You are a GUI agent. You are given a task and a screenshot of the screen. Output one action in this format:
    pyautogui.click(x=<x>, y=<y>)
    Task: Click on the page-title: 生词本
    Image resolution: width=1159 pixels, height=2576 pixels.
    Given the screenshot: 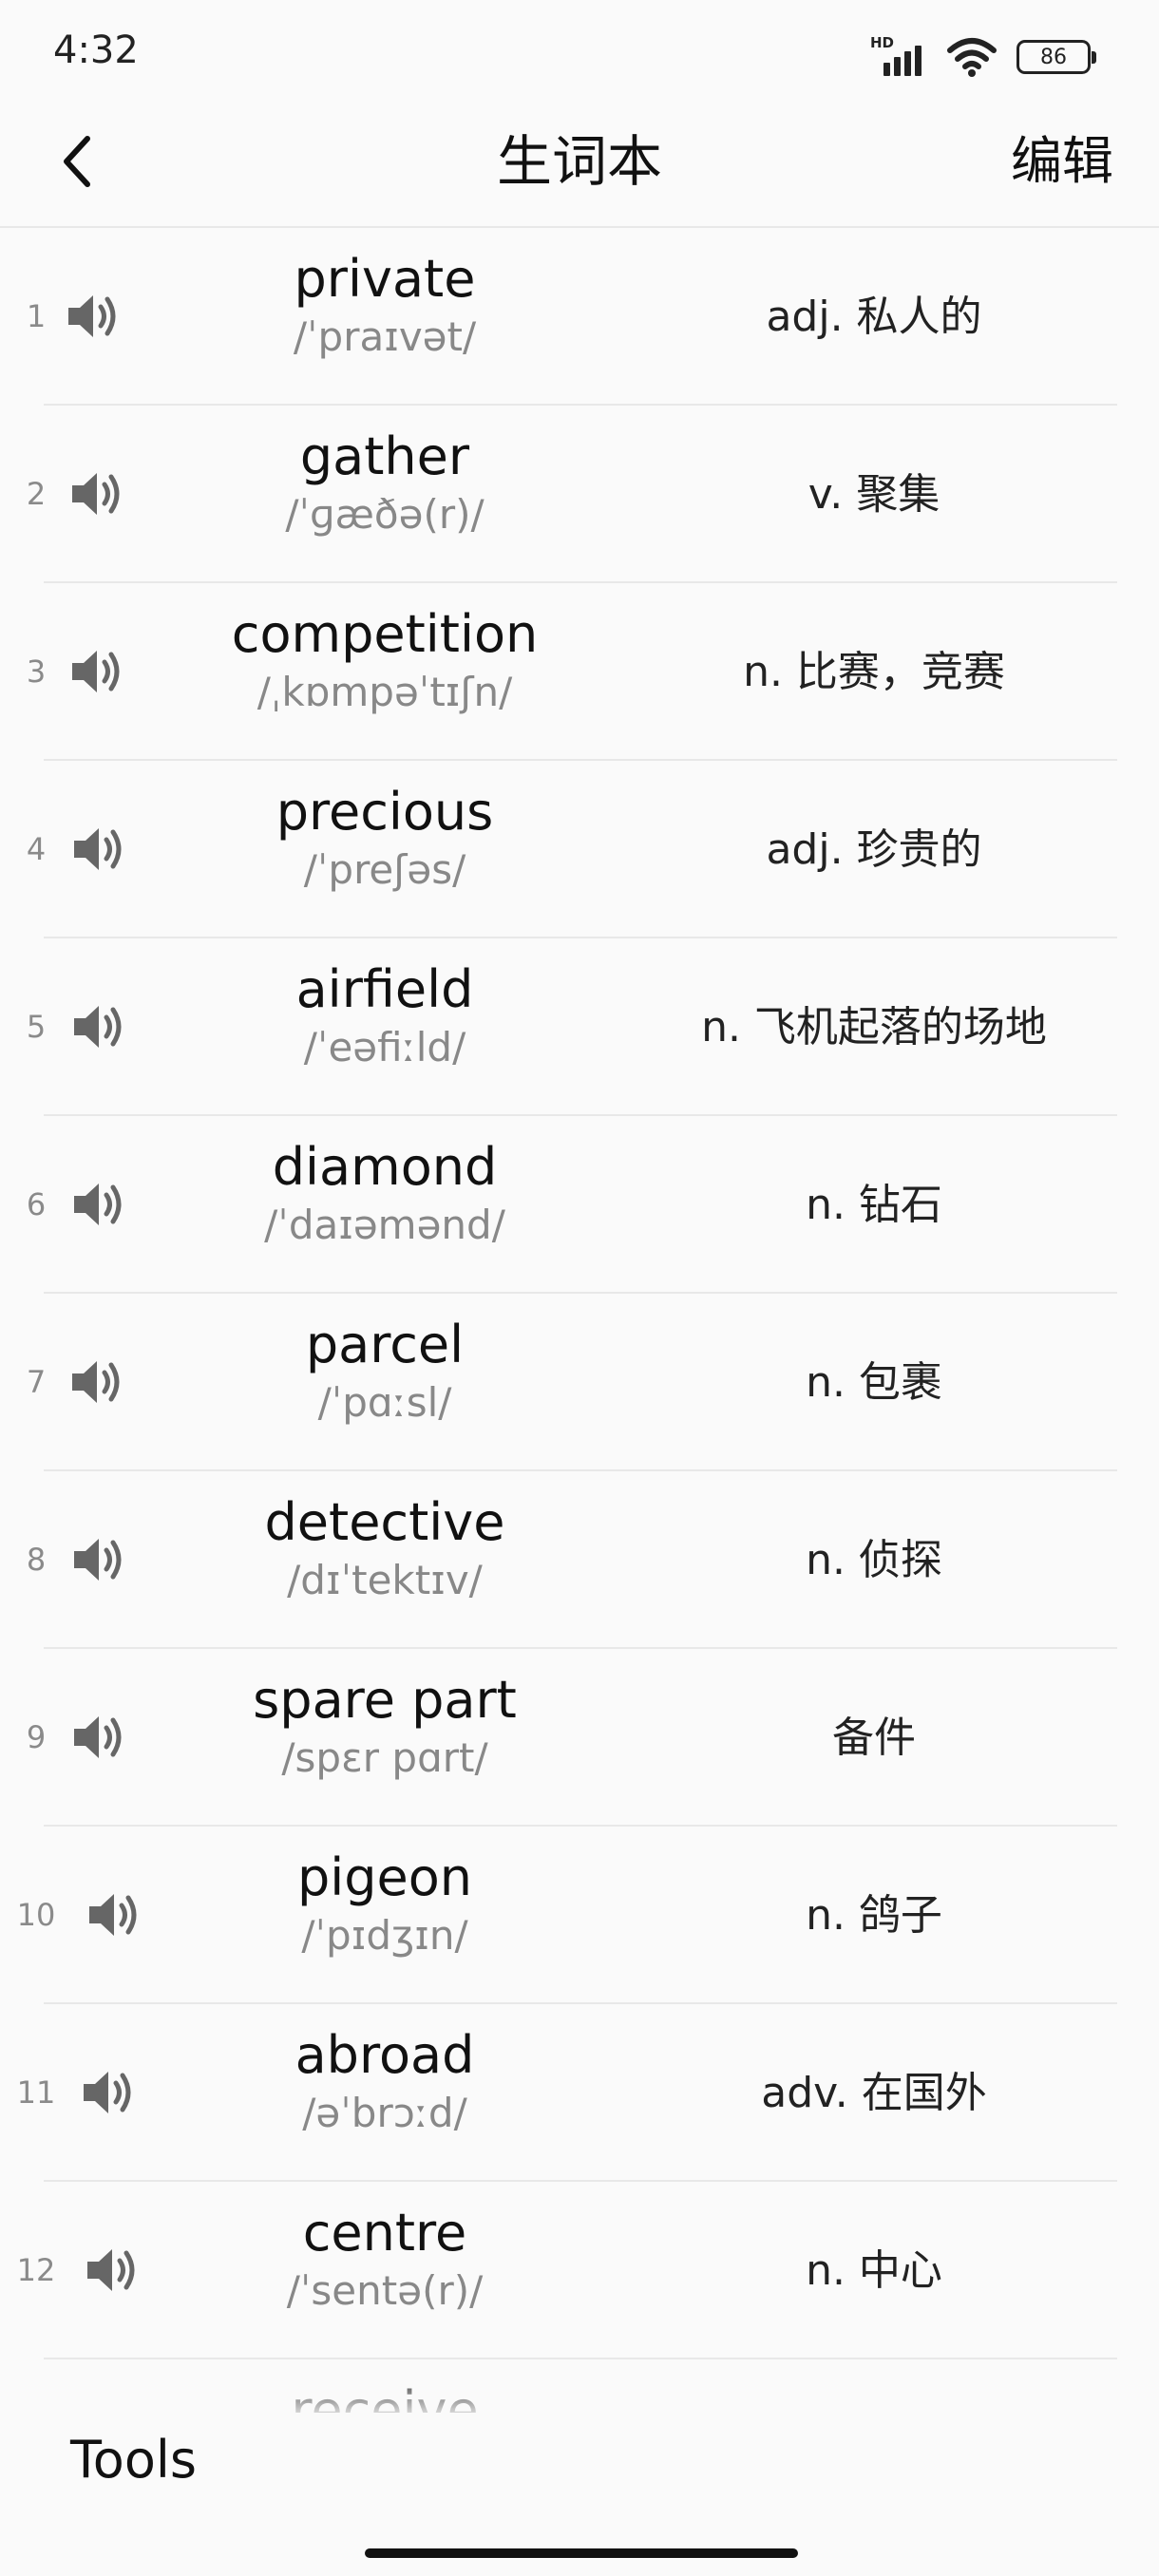 What is the action you would take?
    pyautogui.click(x=579, y=161)
    